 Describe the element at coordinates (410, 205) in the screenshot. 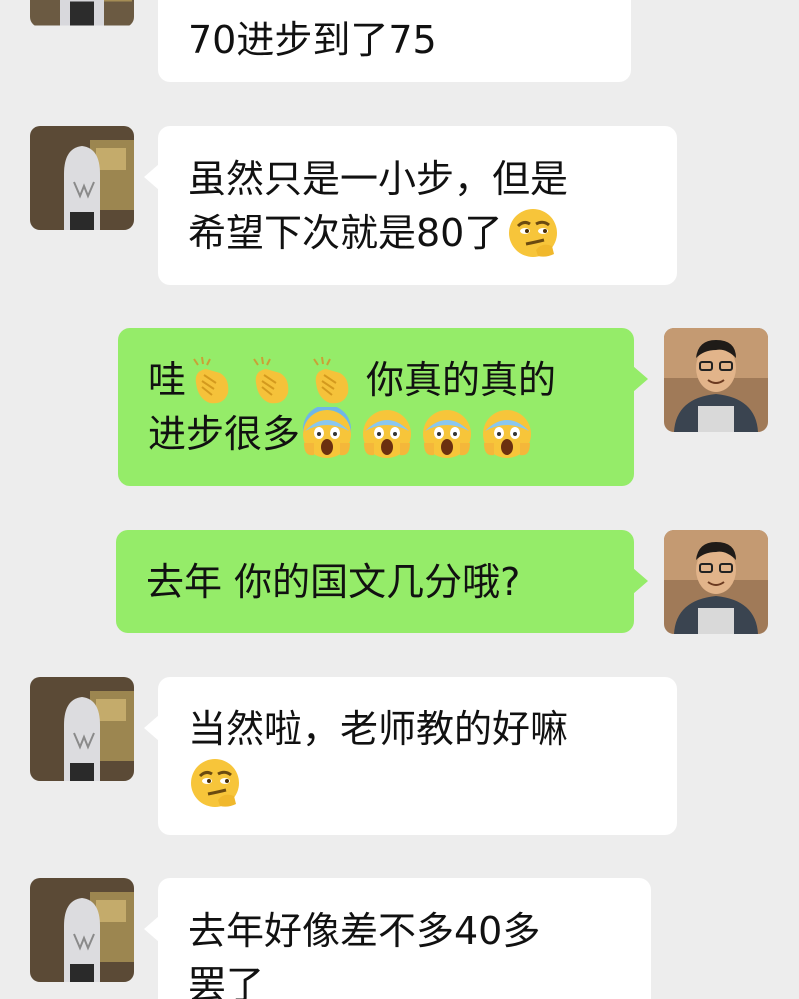

I see `message-bubble: 虽然只是一小步，但是 希望下次就是80了` at that location.